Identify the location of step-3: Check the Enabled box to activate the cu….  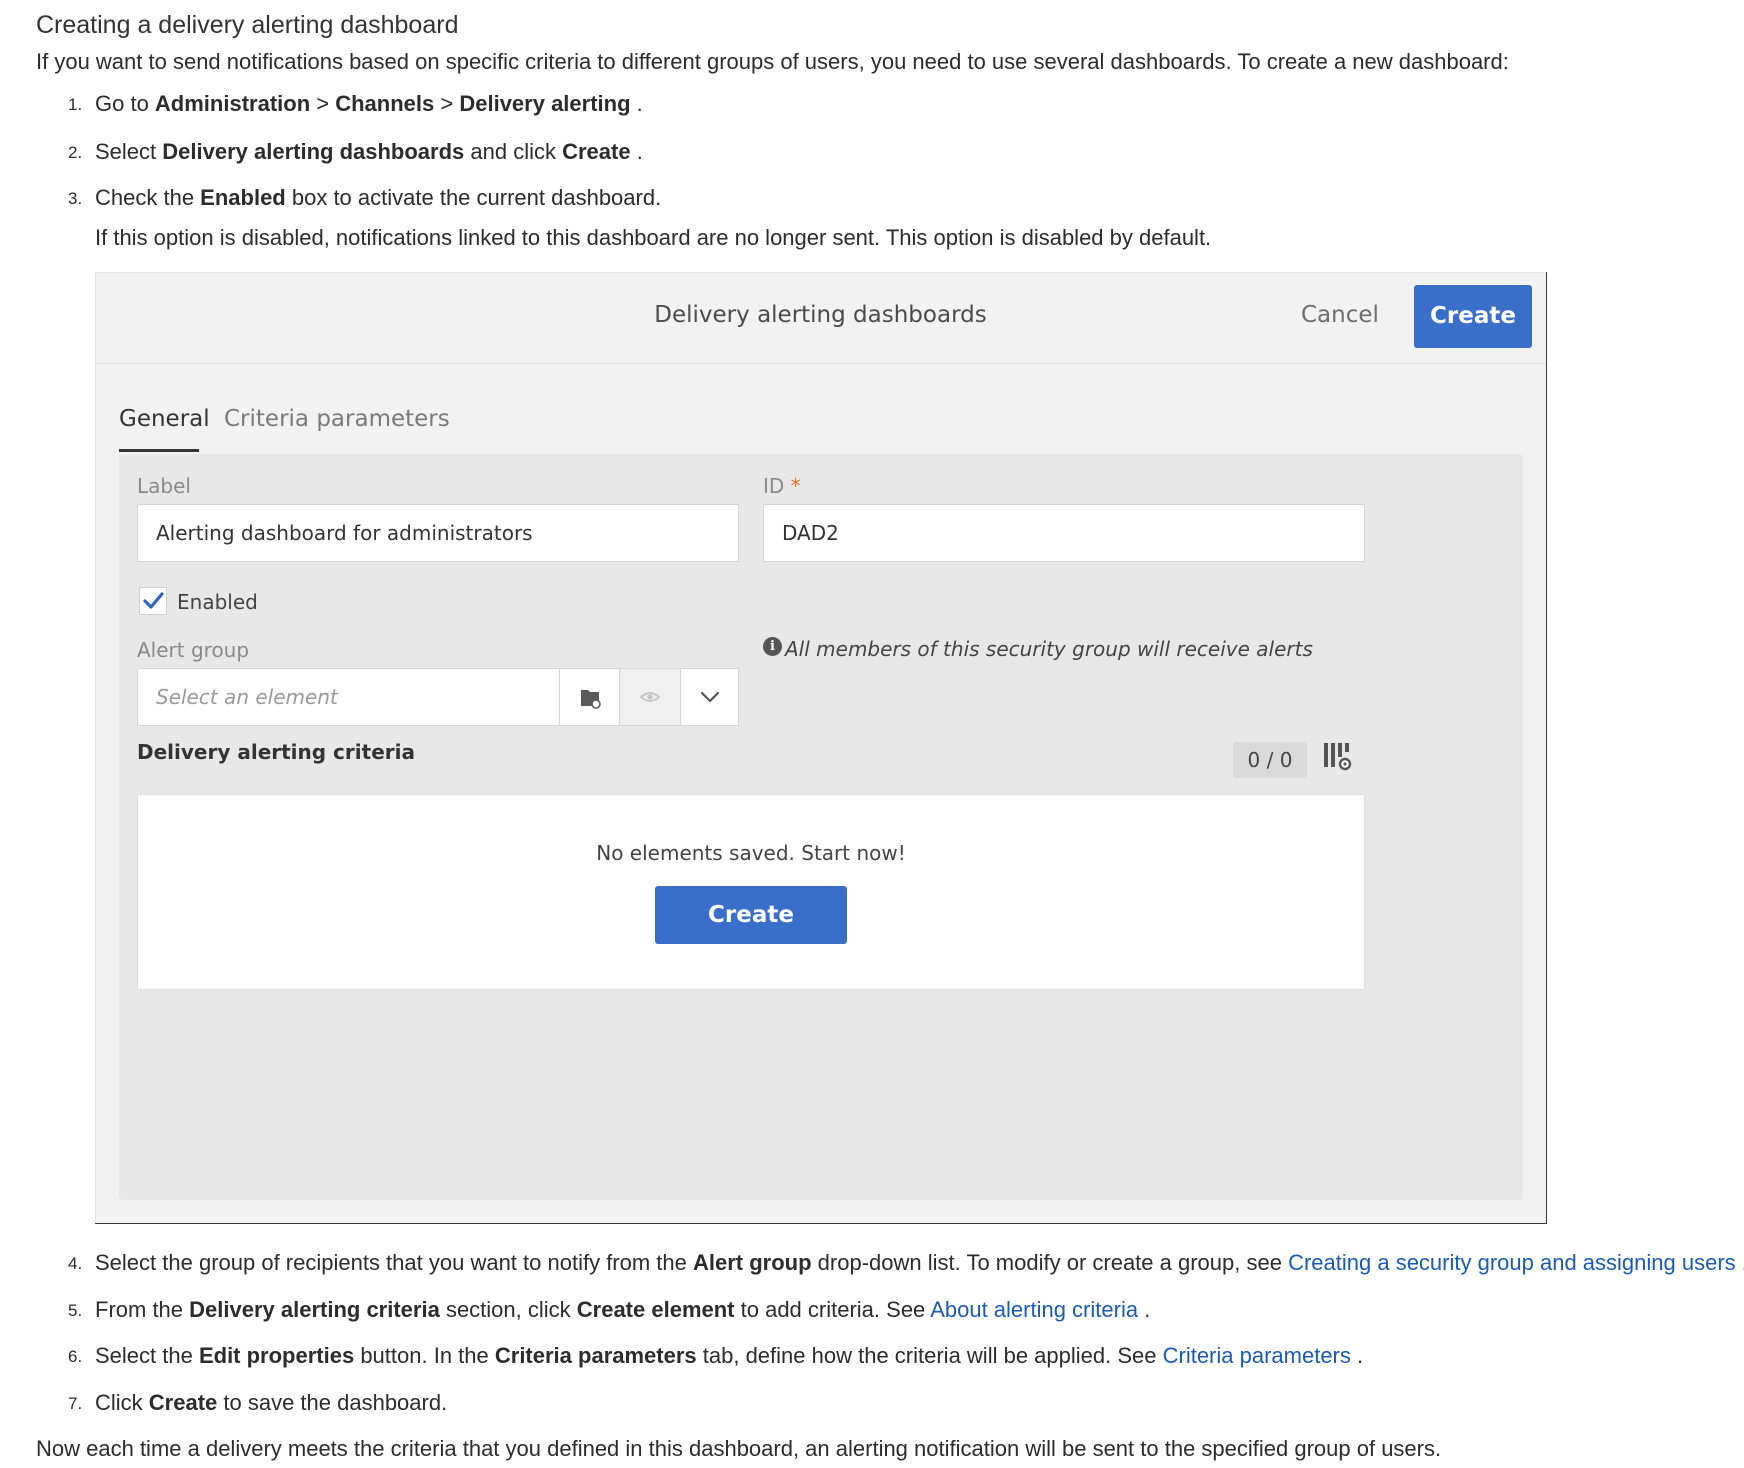
(378, 197).